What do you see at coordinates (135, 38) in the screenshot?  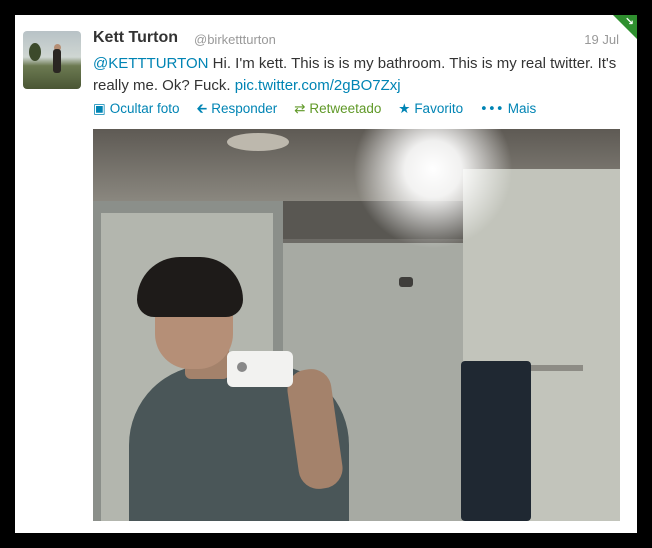 I see `user-name: Kett Turton` at bounding box center [135, 38].